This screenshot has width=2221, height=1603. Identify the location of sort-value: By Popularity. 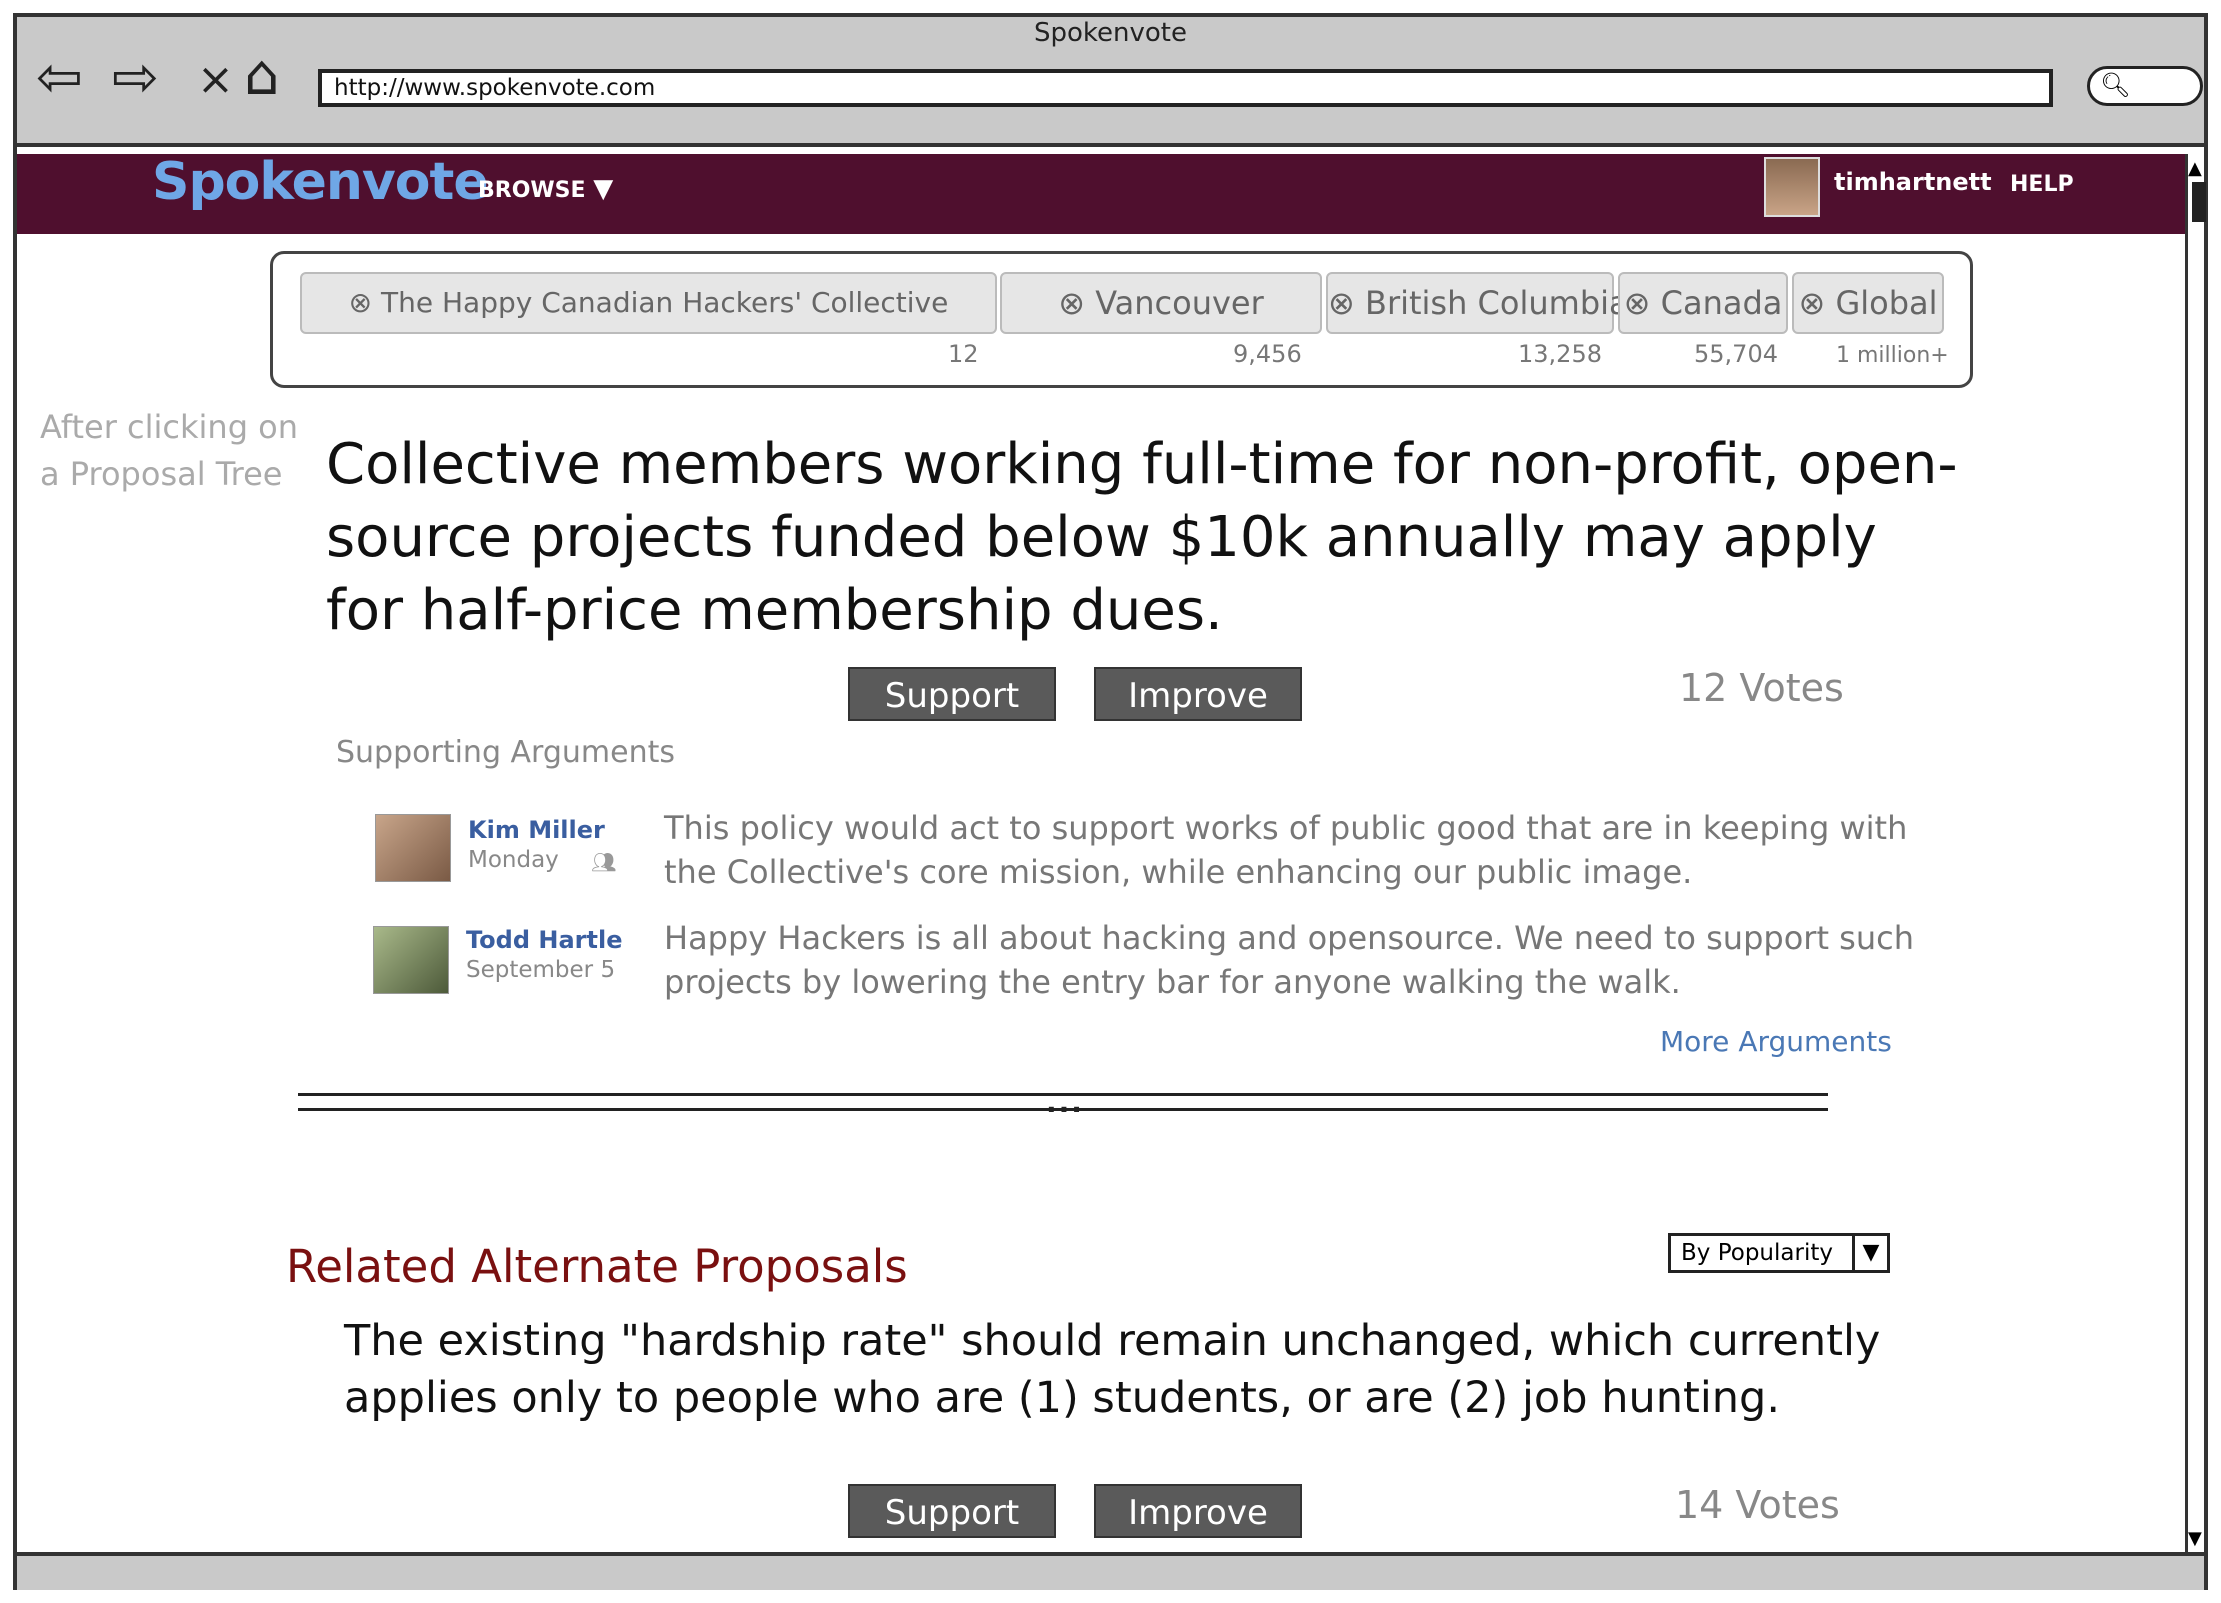
(1757, 1253).